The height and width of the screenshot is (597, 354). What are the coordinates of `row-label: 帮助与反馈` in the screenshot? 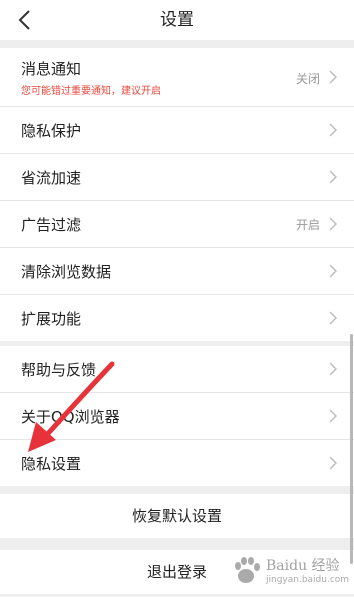 It's located at (59, 370).